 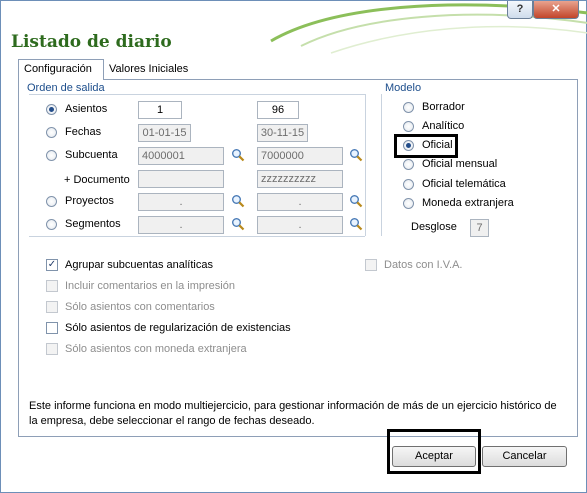 What do you see at coordinates (556, 10) in the screenshot?
I see `close-button: ✕` at bounding box center [556, 10].